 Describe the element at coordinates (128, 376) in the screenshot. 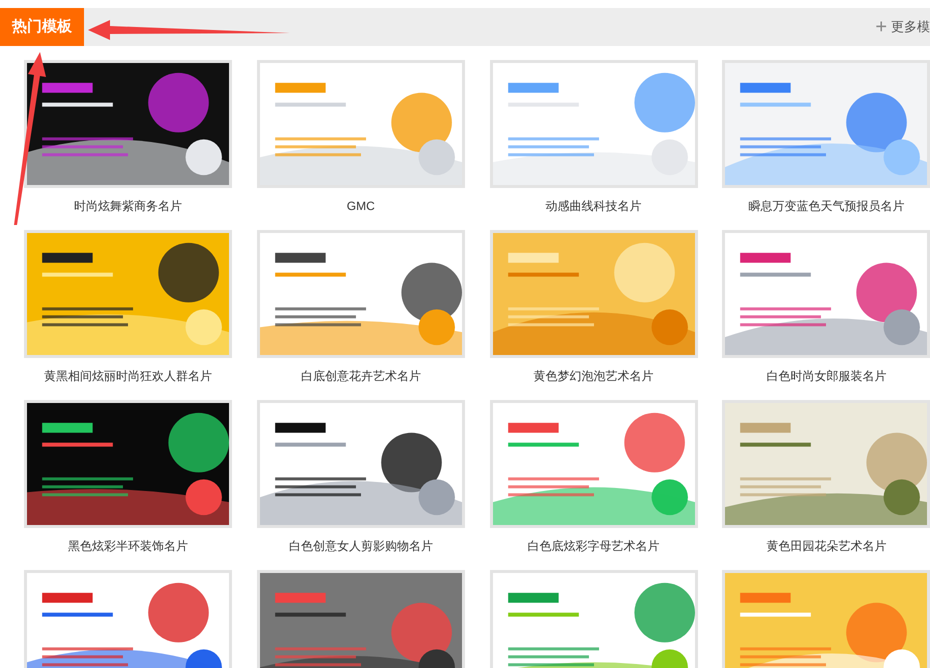

I see `template-caption: 黄黑相间炫丽时尚狂欢人群名片` at that location.